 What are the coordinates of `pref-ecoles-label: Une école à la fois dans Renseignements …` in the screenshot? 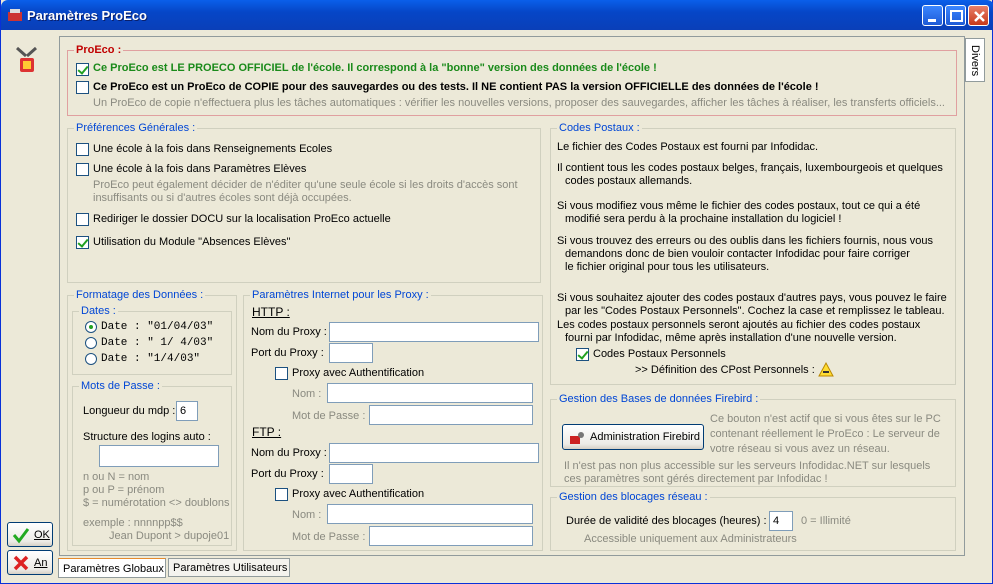 It's located at (213, 149).